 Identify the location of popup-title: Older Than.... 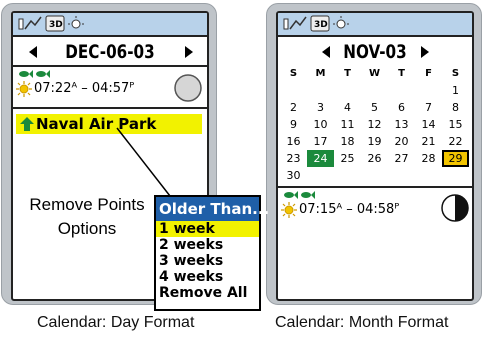
(212, 209).